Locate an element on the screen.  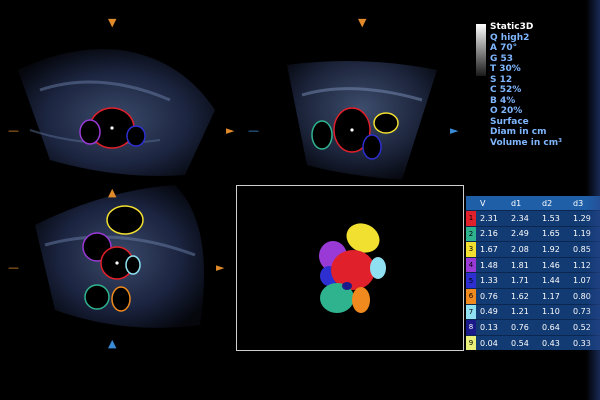
smooth-value: S 12 is located at coordinates (501, 79).